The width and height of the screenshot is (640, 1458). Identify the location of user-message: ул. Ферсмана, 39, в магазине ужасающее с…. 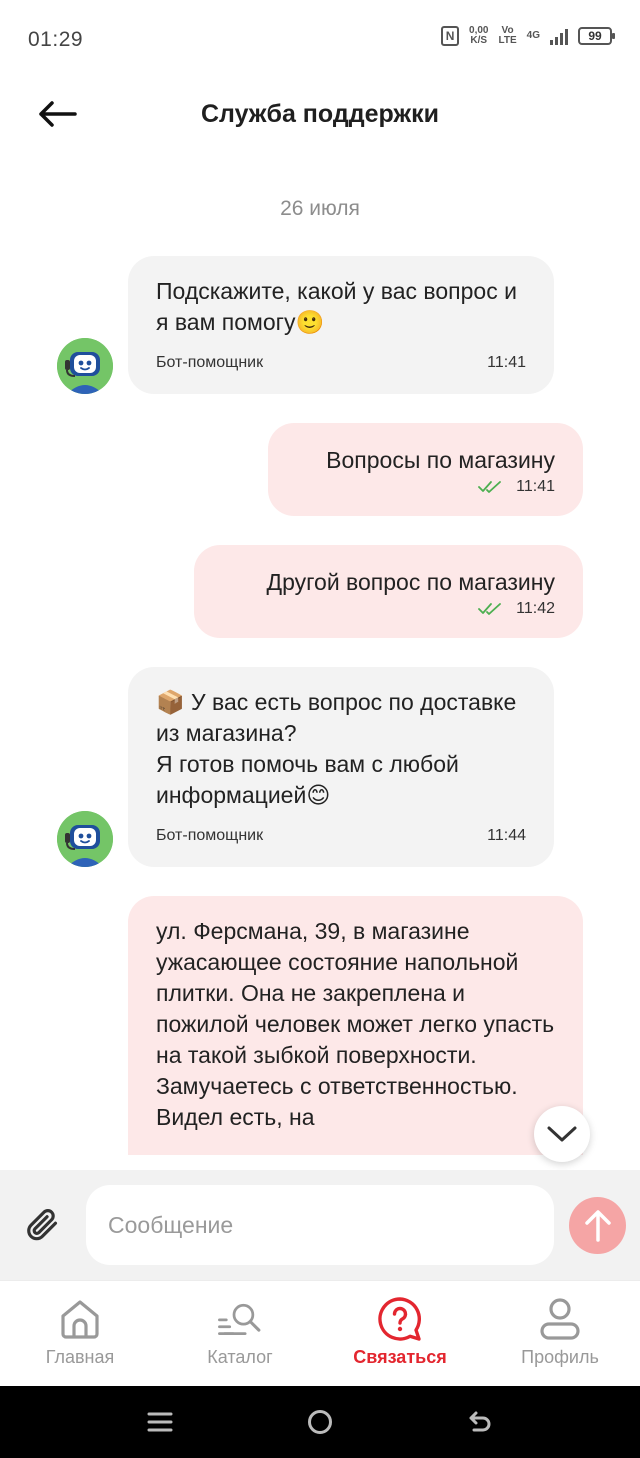
(355, 1025).